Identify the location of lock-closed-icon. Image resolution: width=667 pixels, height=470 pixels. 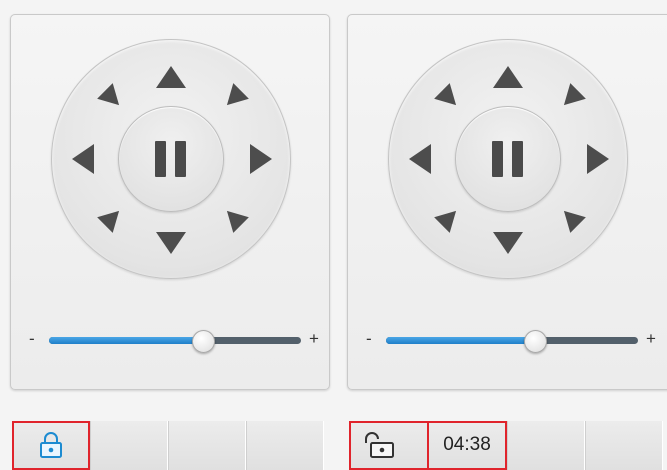
(51, 445).